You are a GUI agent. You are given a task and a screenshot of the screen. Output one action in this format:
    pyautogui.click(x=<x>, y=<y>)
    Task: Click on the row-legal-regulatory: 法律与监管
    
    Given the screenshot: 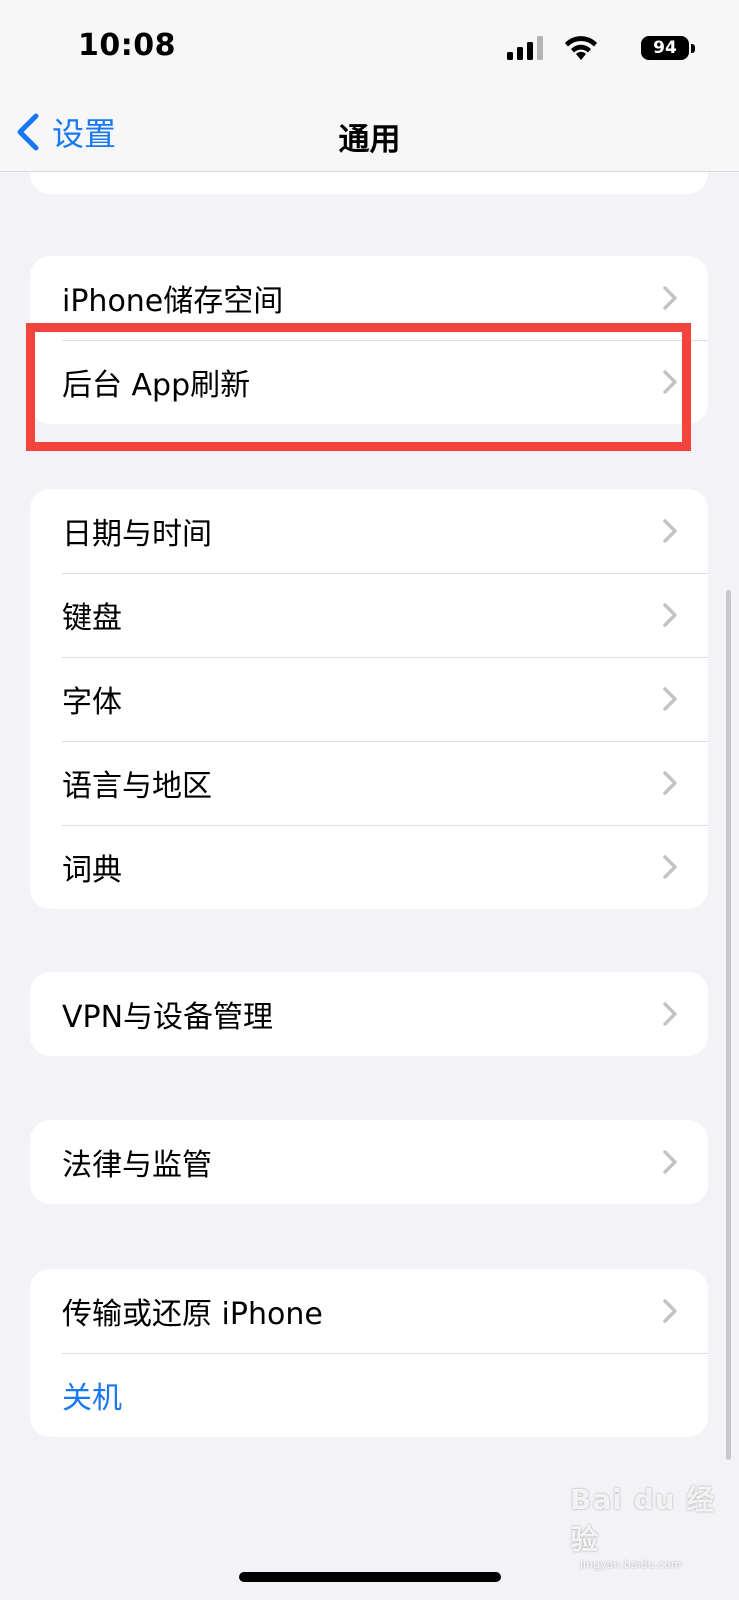 What is the action you would take?
    pyautogui.click(x=369, y=1162)
    